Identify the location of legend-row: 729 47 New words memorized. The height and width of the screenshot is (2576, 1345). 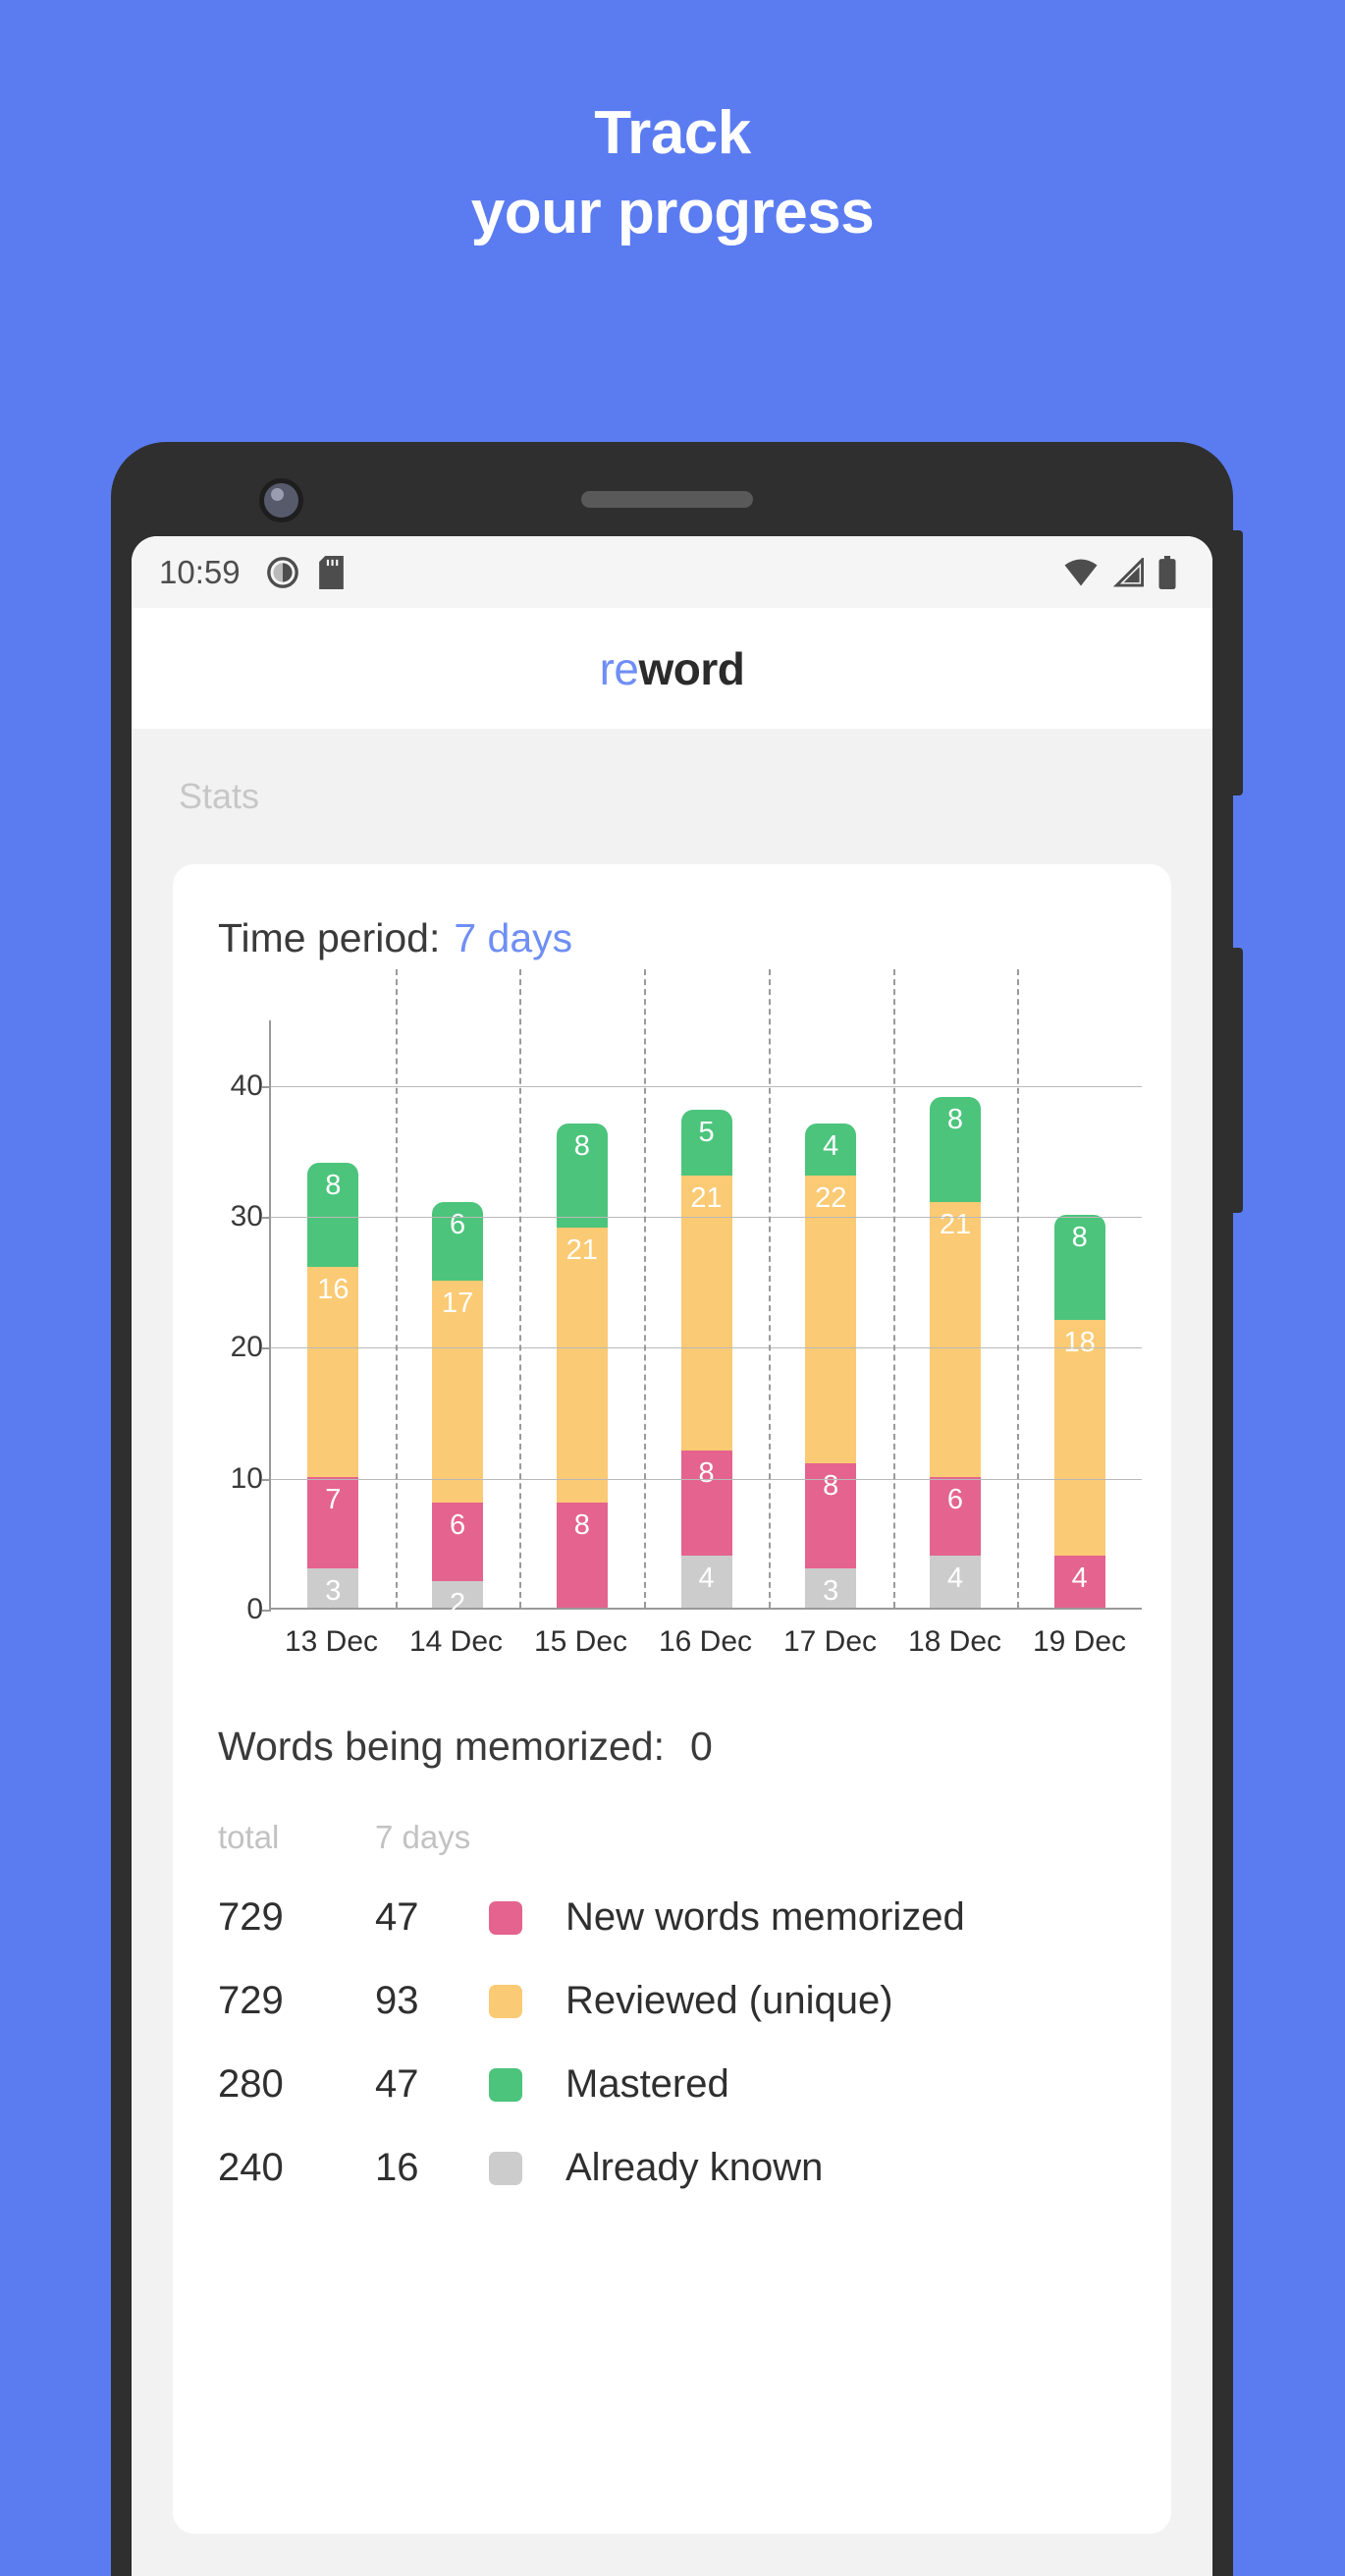
(694, 1918).